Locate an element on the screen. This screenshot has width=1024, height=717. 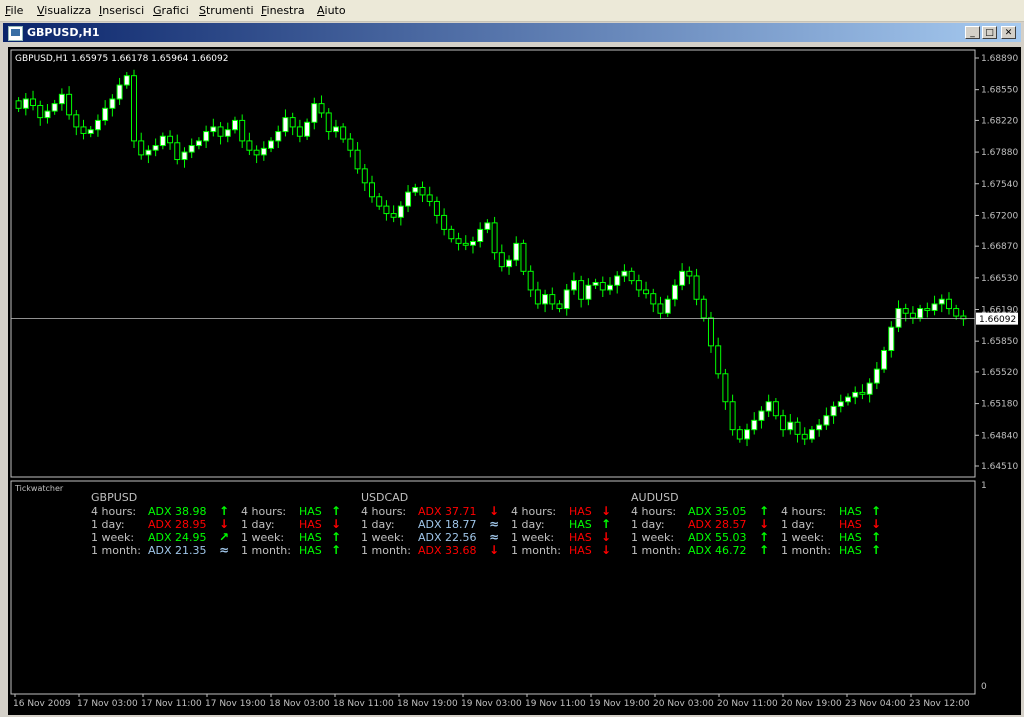
chart-window-icon is located at coordinates (15, 33).